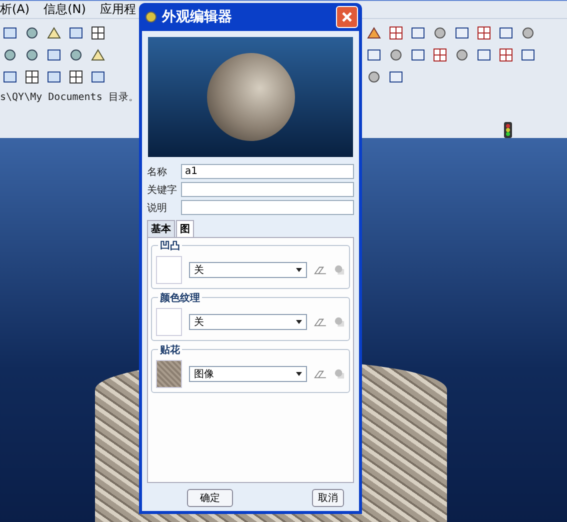 This screenshot has height=522, width=567. What do you see at coordinates (157, 208) in the screenshot?
I see `field-label: 说明` at bounding box center [157, 208].